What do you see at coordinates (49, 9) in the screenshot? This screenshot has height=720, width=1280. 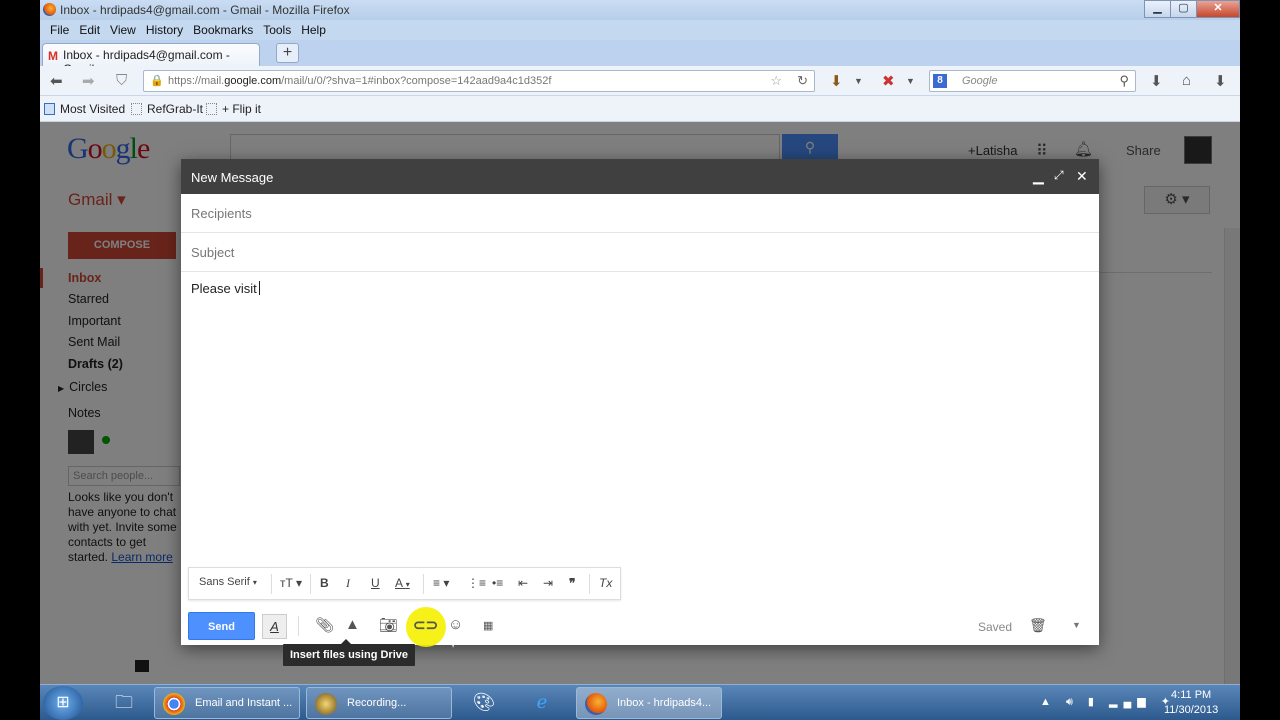 I see `firefox-logo-icon` at bounding box center [49, 9].